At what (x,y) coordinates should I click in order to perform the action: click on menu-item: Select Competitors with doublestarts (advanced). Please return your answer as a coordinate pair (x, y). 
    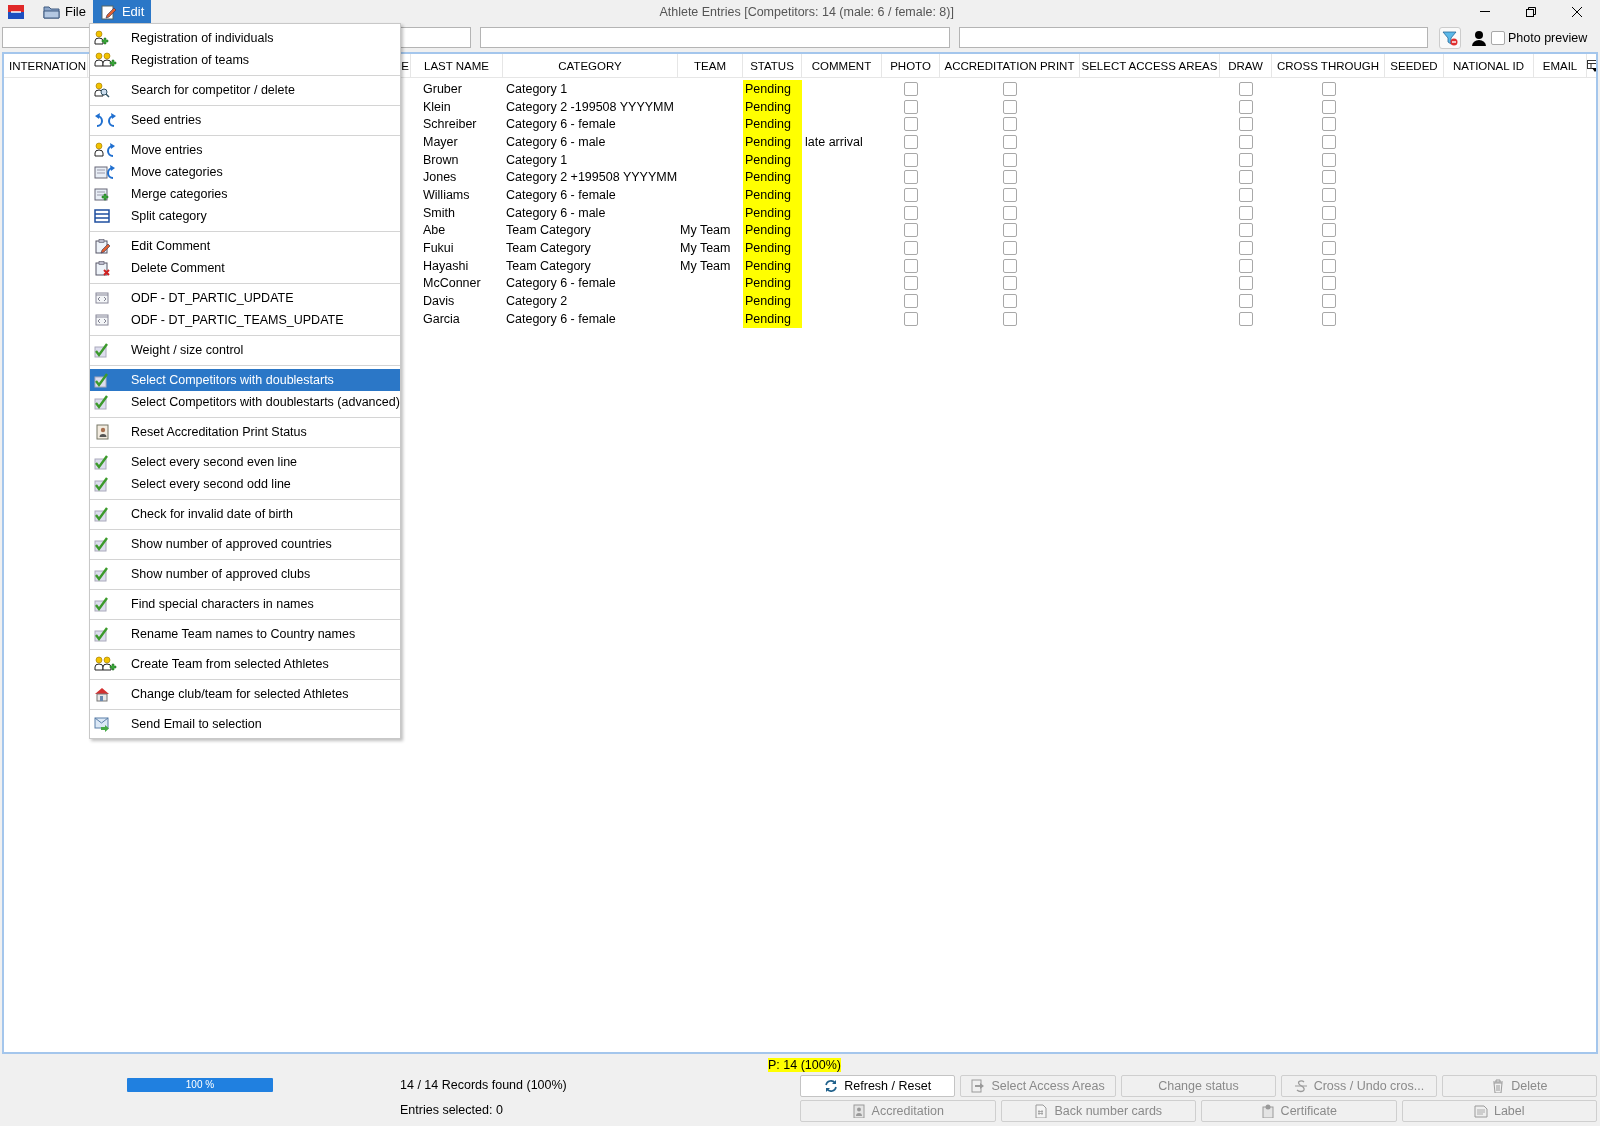
    Looking at the image, I should click on (245, 402).